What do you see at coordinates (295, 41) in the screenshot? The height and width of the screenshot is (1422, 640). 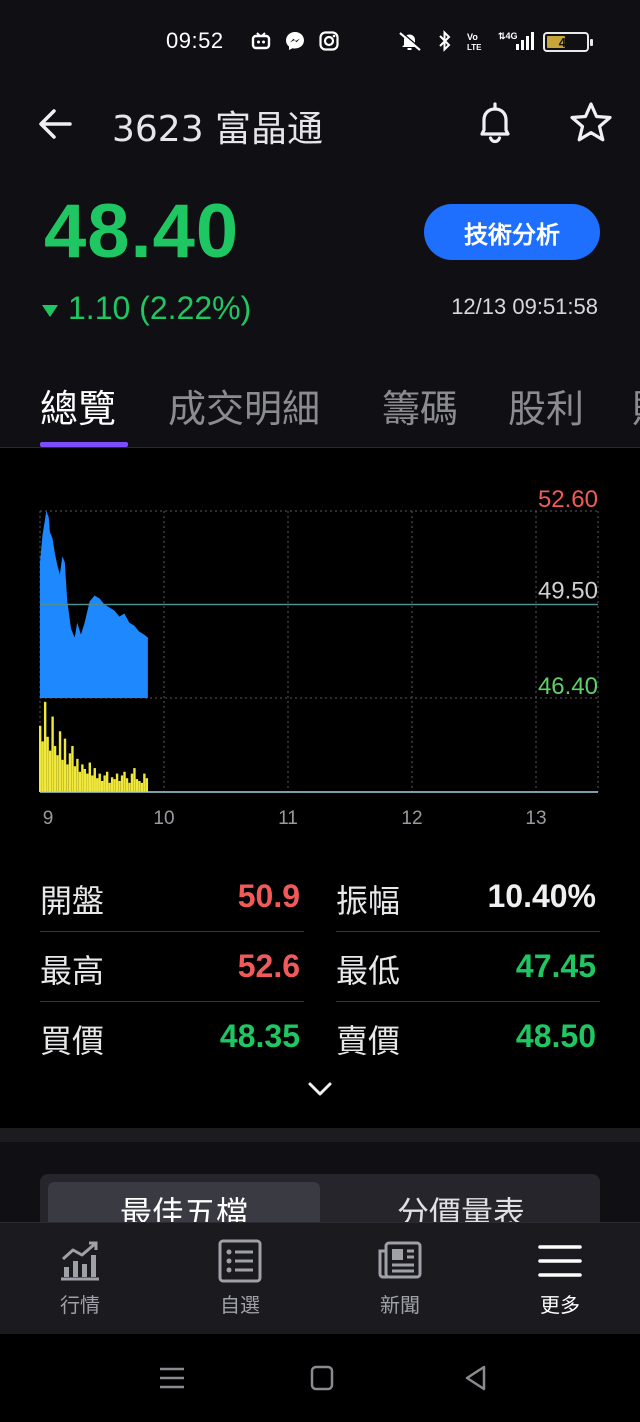 I see `notification-icons` at bounding box center [295, 41].